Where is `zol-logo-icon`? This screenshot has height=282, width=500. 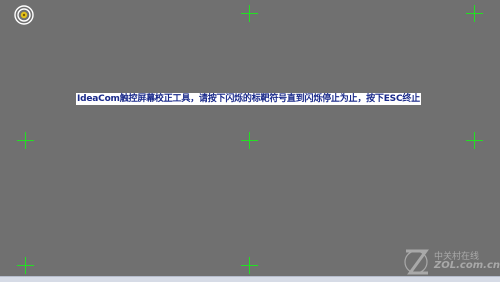
zol-logo-icon is located at coordinates (416, 262).